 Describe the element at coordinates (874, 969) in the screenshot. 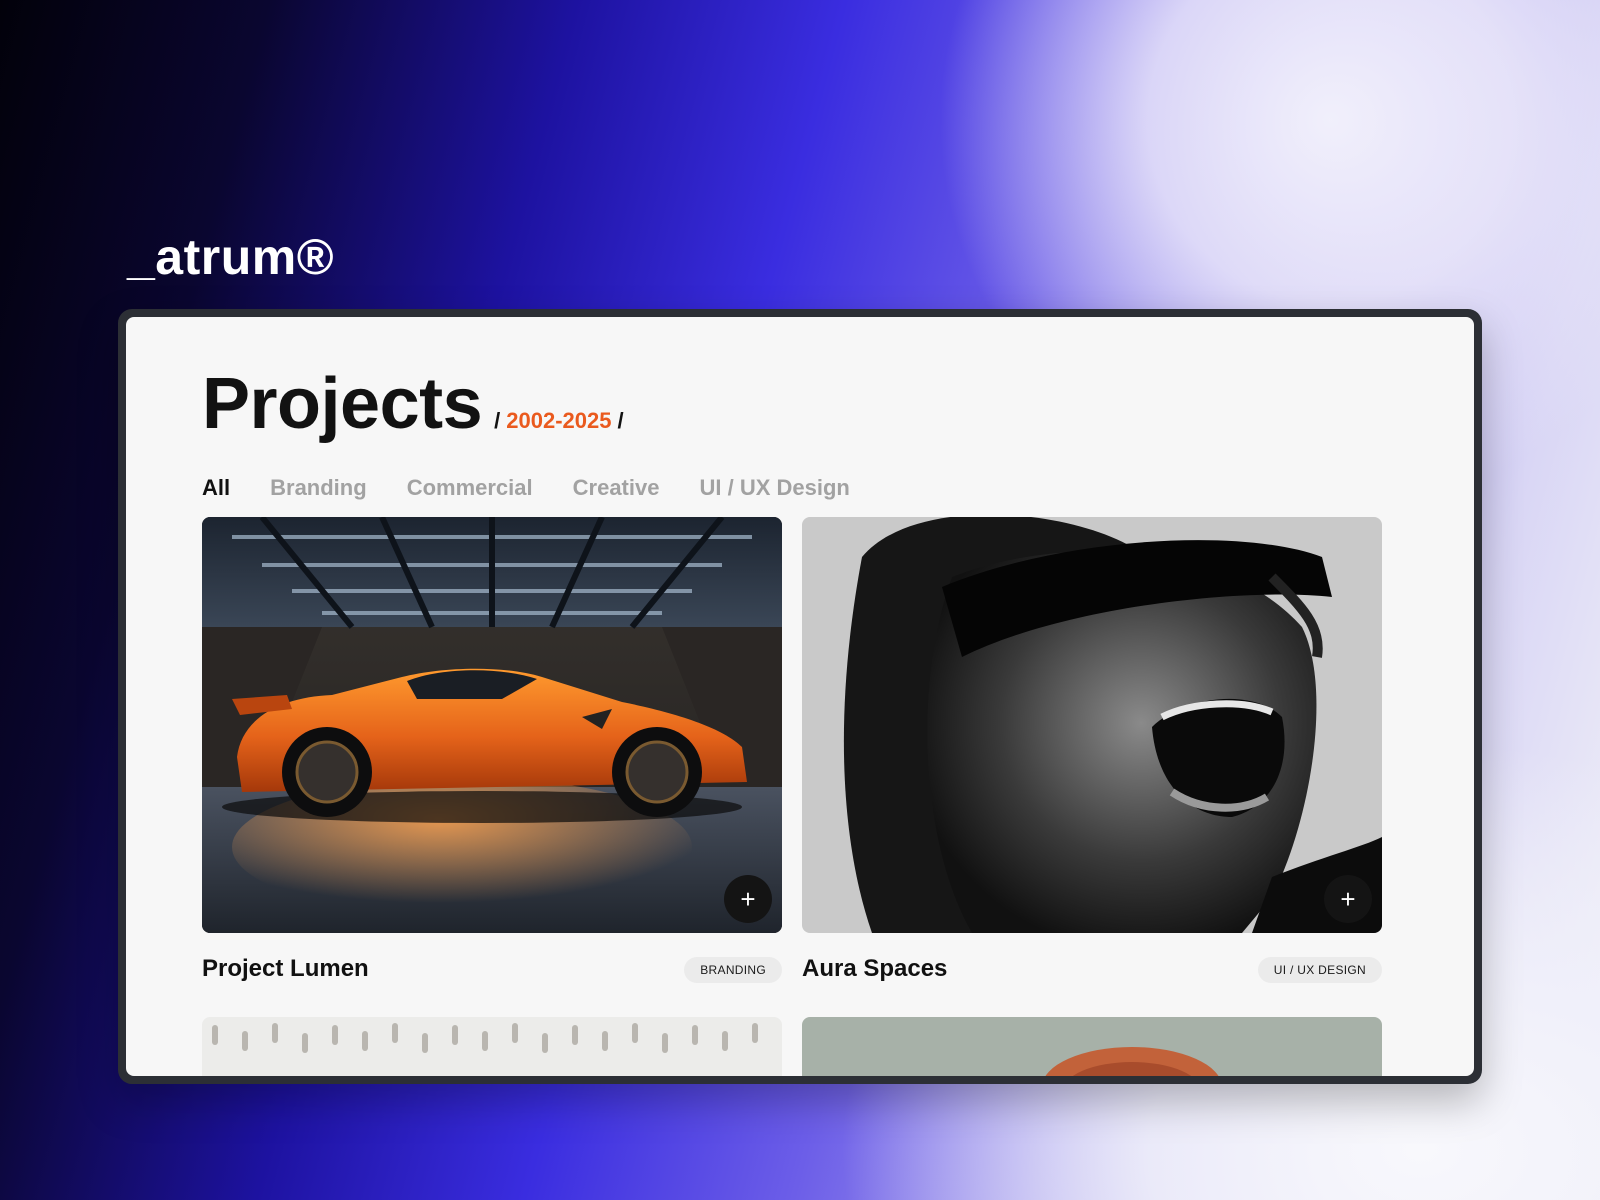

I see `project-name: Aura Spaces` at that location.